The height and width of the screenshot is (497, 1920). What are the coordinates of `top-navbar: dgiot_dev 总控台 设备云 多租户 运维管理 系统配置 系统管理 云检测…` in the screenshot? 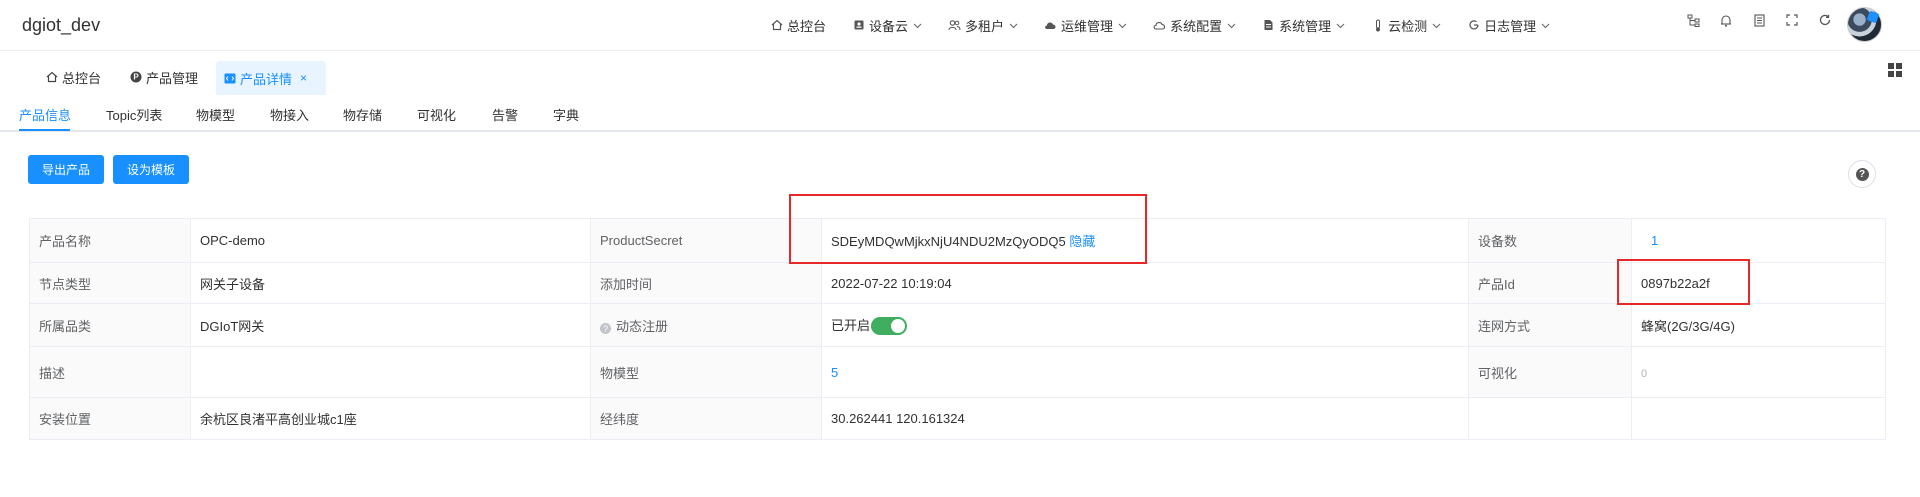 It's located at (960, 25).